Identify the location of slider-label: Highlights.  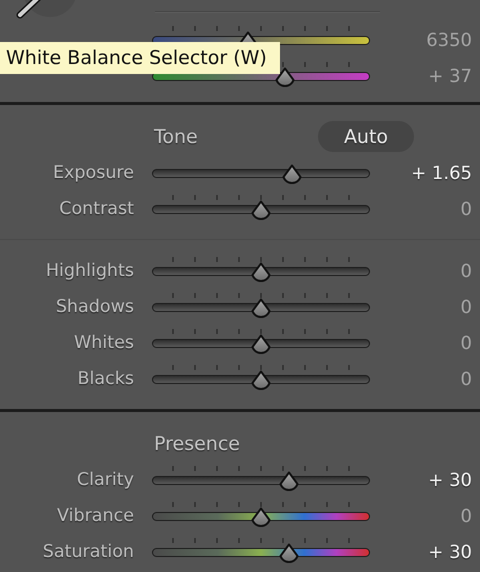
(89, 271).